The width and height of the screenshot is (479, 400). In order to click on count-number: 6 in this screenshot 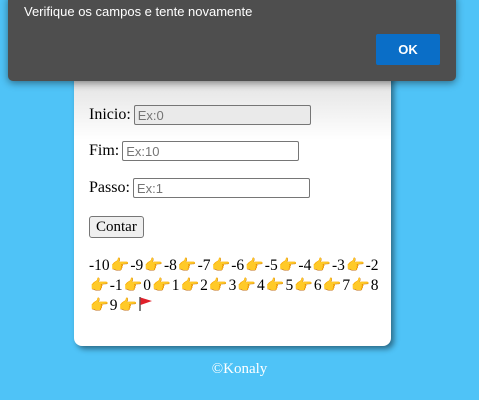, I will do `click(317, 285)`.